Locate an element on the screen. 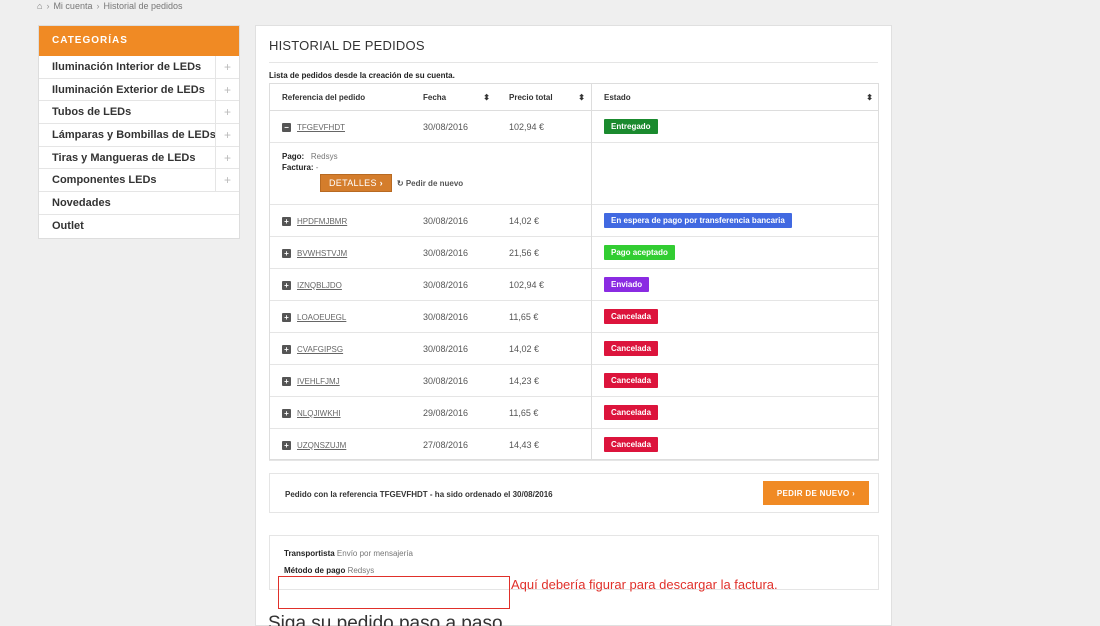  order-reference-cell: − TFGEVFHDT is located at coordinates (339, 126).